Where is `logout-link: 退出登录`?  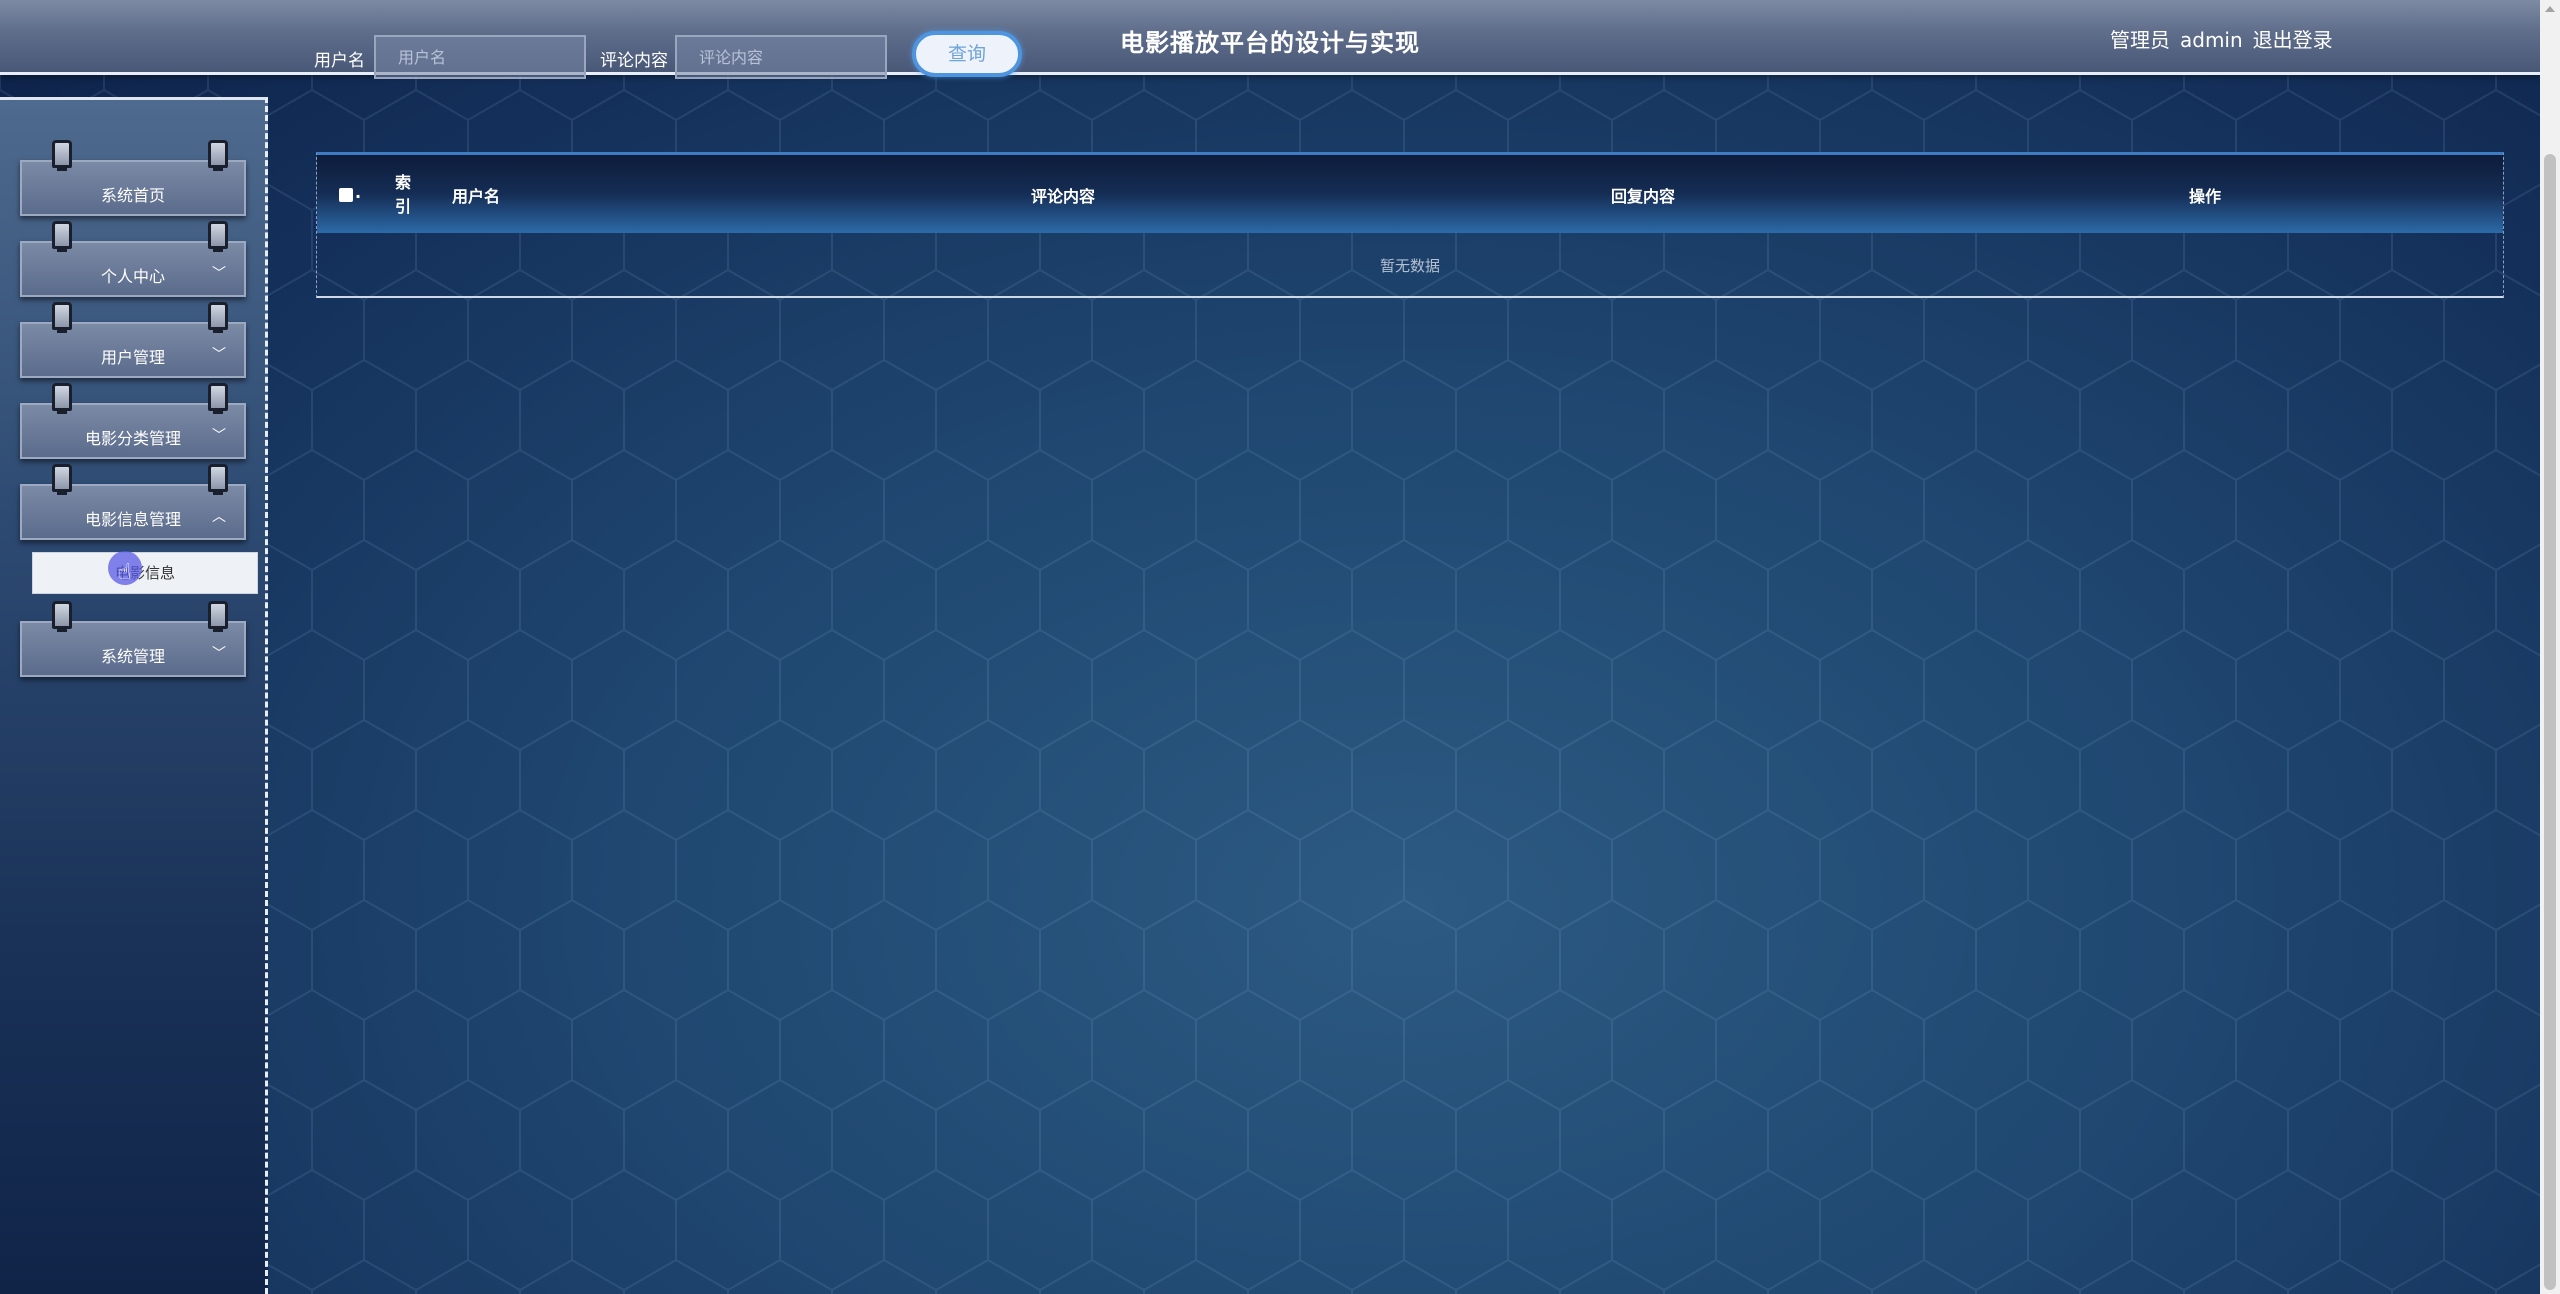
logout-link: 退出登录 is located at coordinates (2293, 40).